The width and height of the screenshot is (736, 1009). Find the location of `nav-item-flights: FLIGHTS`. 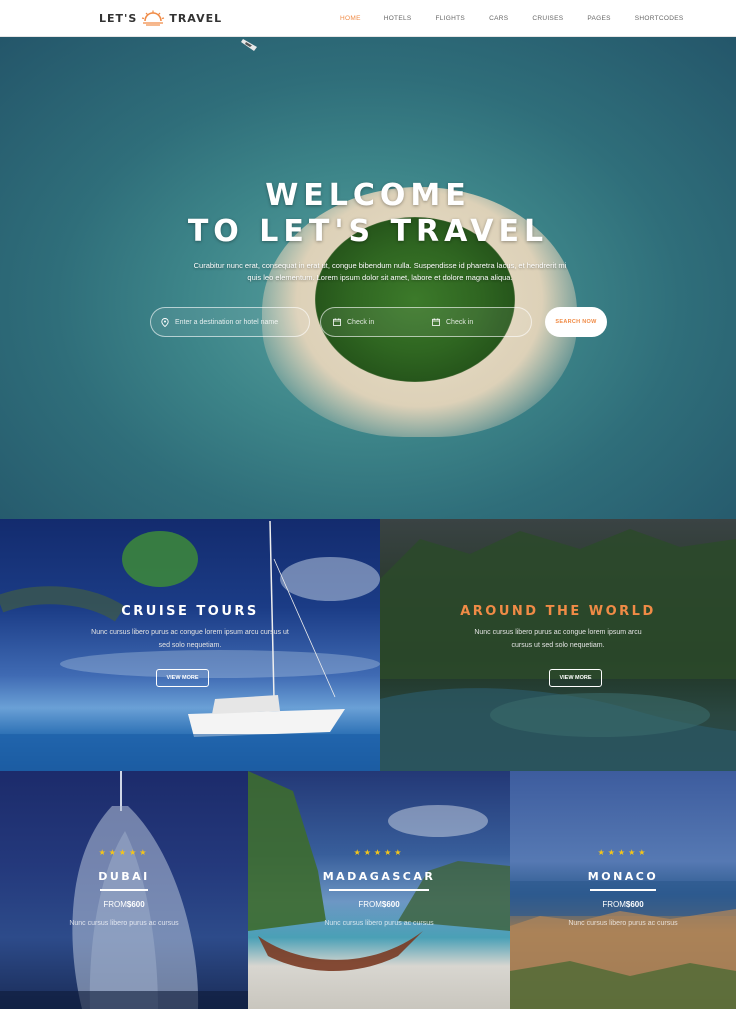

nav-item-flights: FLIGHTS is located at coordinates (451, 18).